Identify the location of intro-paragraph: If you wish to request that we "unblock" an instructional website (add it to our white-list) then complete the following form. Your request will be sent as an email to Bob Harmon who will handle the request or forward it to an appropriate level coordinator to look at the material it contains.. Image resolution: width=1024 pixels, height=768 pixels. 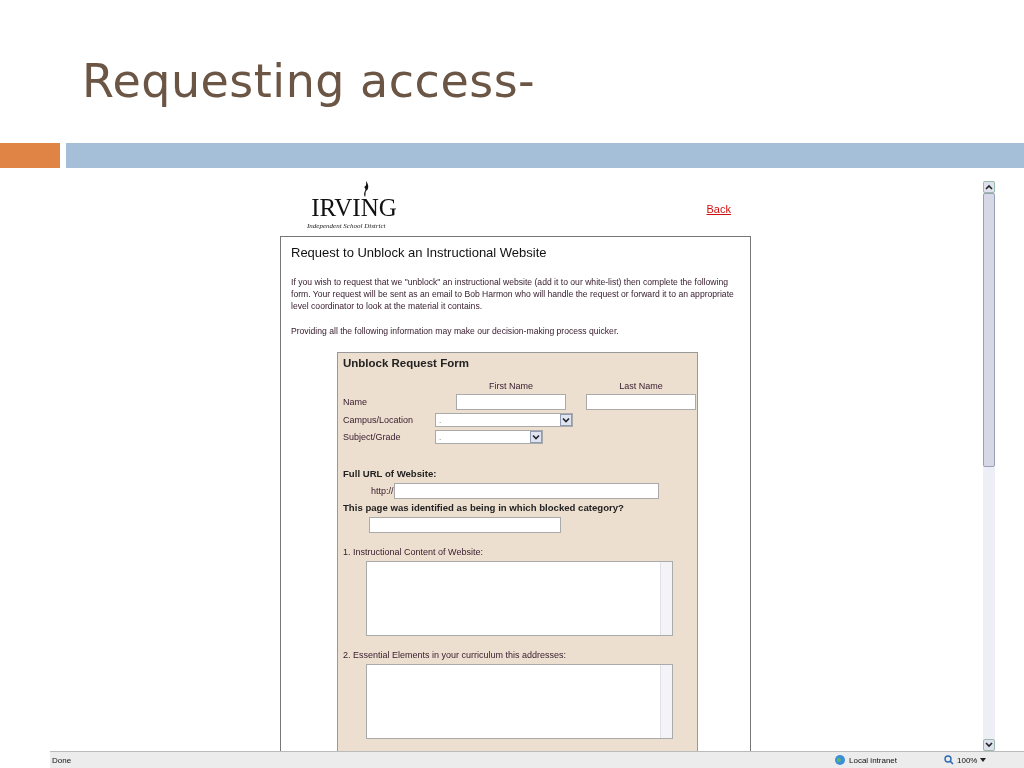
(513, 294).